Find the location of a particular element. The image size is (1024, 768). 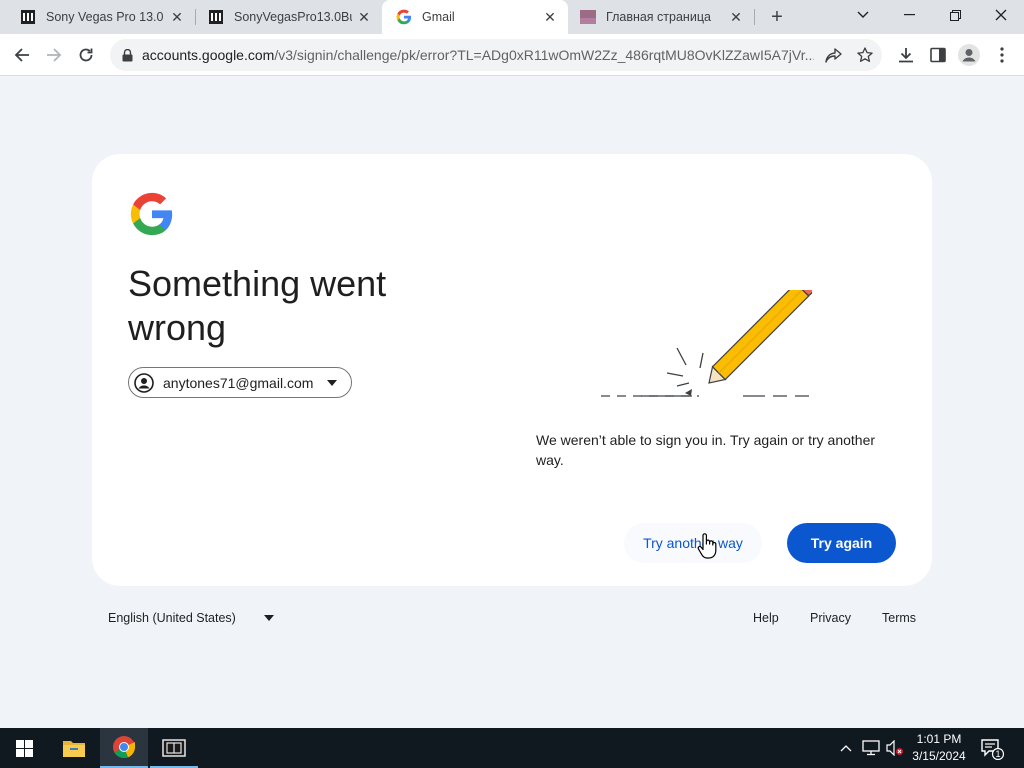

reload-icon is located at coordinates (86, 55).